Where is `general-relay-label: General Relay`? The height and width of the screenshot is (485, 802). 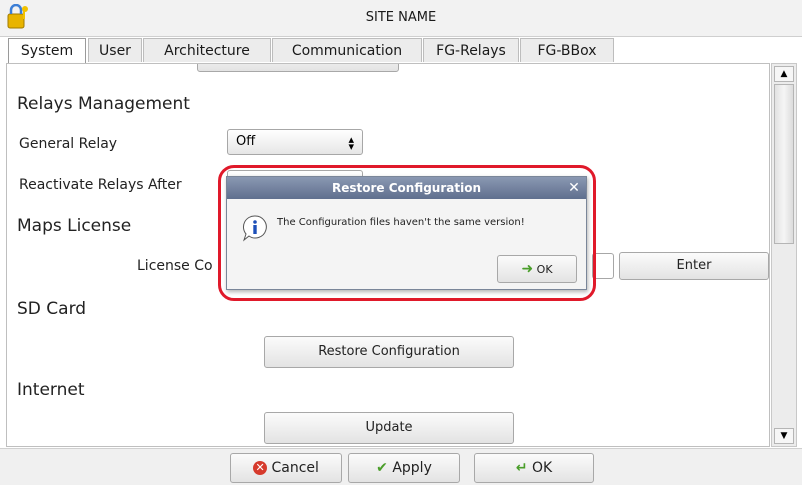
general-relay-label: General Relay is located at coordinates (68, 144).